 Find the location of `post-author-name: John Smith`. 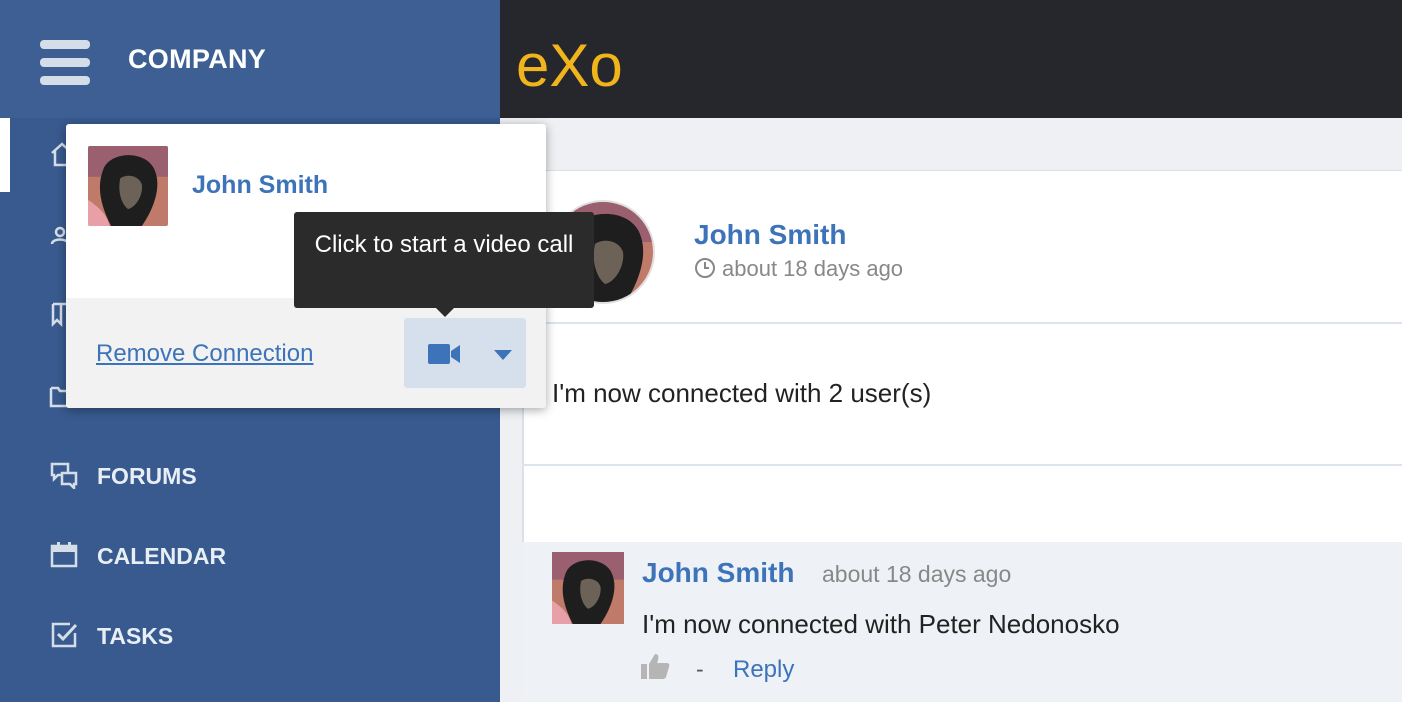

post-author-name: John Smith is located at coordinates (770, 235).